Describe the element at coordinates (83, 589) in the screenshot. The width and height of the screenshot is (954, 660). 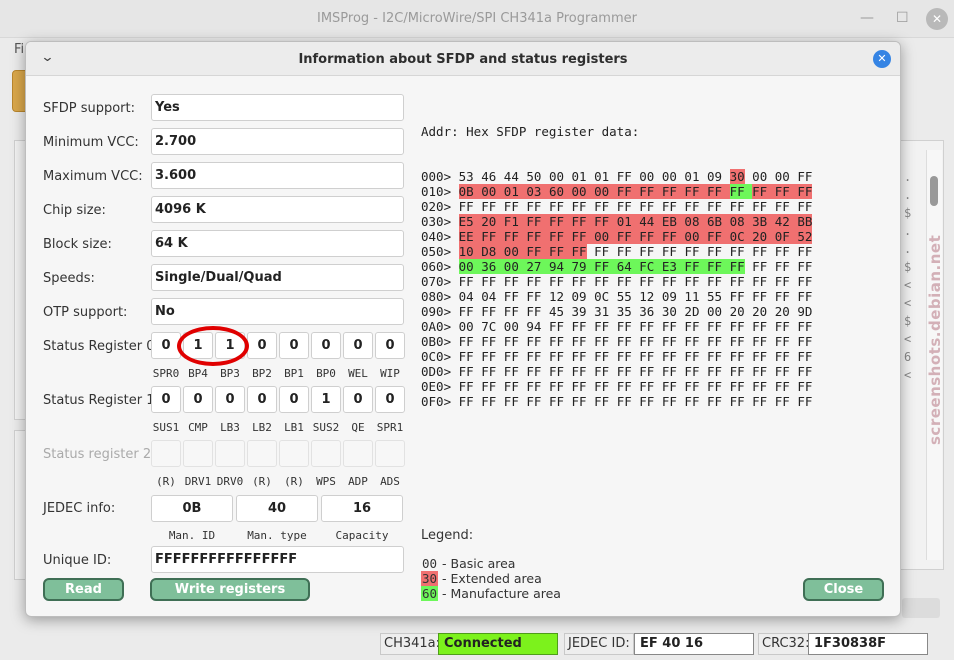
I see `read-button: Read` at that location.